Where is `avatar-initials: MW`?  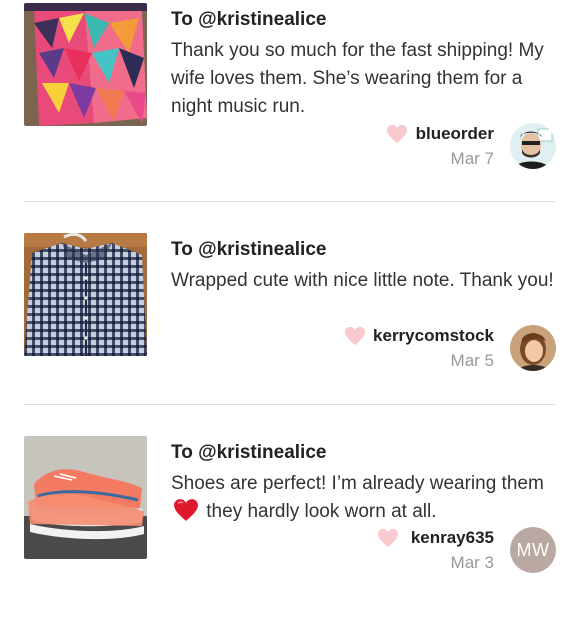
avatar-initials: MW is located at coordinates (533, 550).